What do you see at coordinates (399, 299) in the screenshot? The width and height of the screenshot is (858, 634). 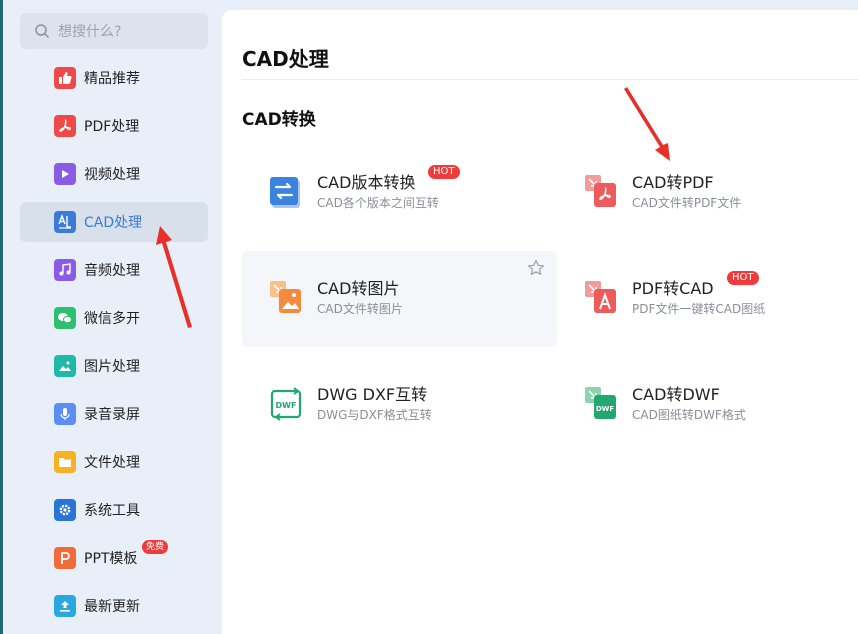 I see `tool-card-cad-to-image: CAD转图片 CAD文件转图片` at bounding box center [399, 299].